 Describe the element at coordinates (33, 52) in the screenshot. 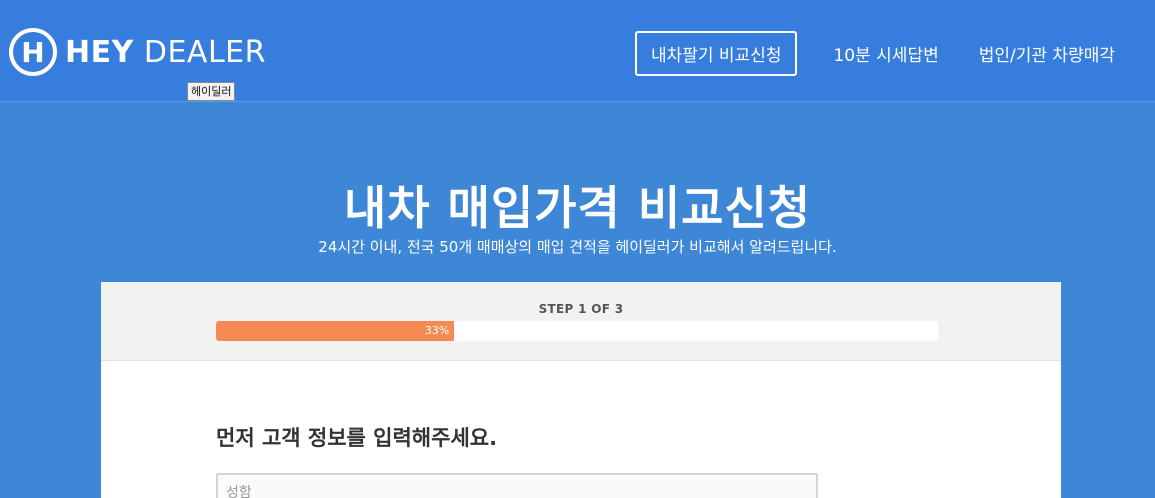

I see `logo-h-icon: H` at that location.